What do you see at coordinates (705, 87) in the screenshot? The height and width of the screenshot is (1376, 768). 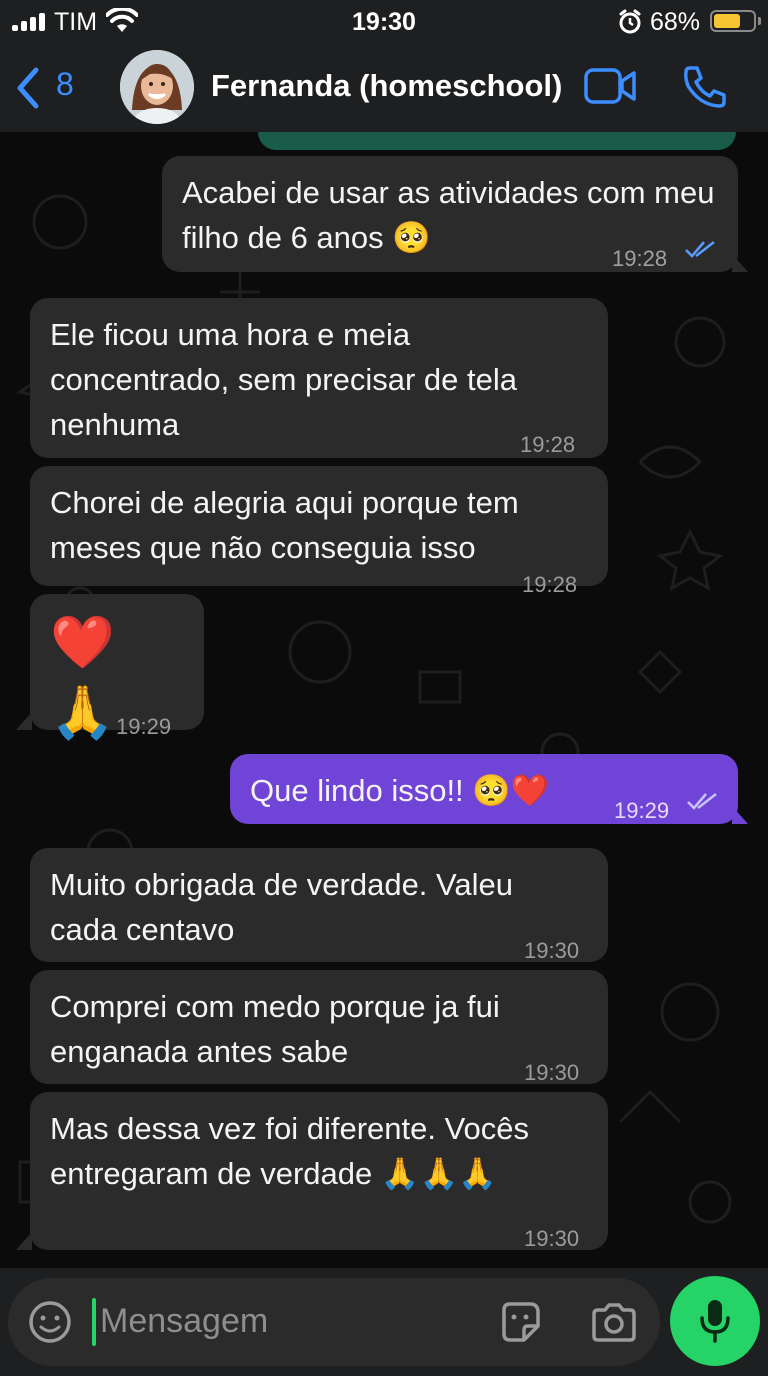 I see `phone-icon` at bounding box center [705, 87].